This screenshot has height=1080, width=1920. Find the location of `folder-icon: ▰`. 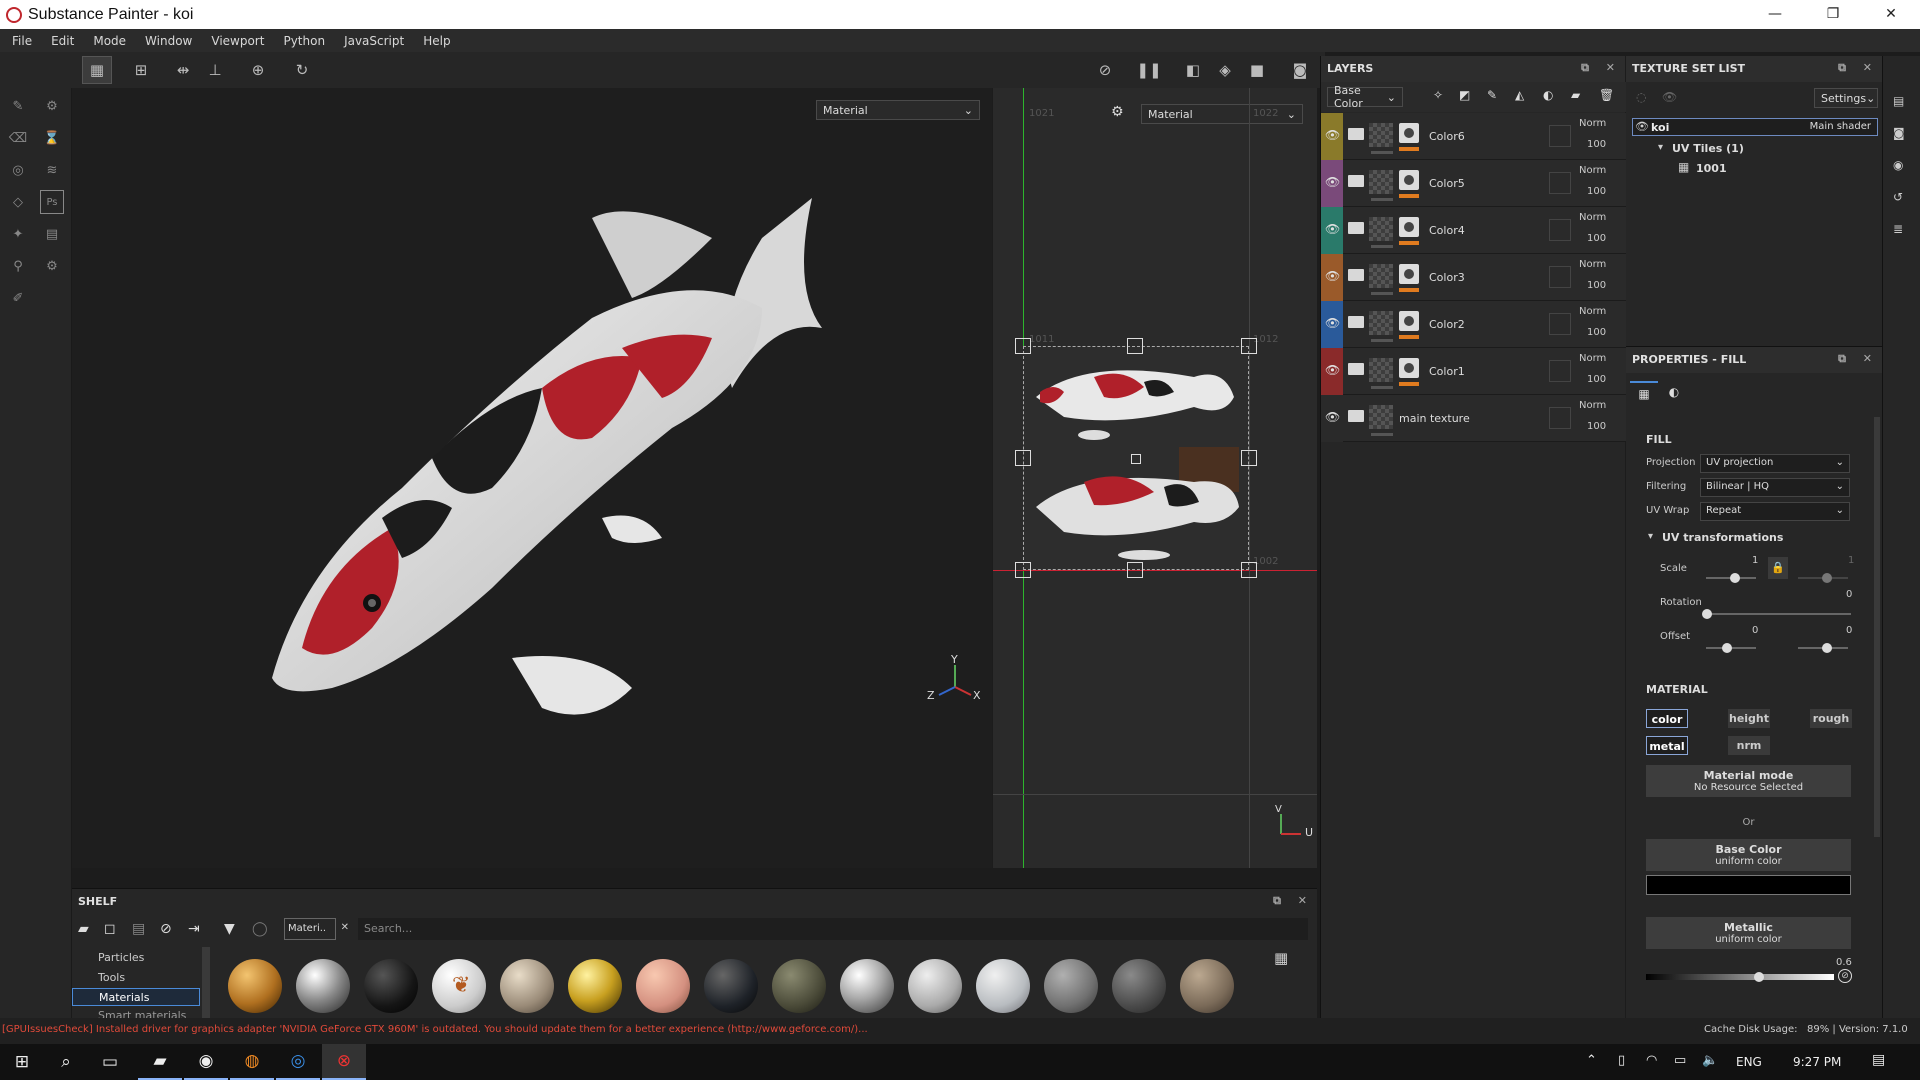

folder-icon: ▰ is located at coordinates (83, 929).